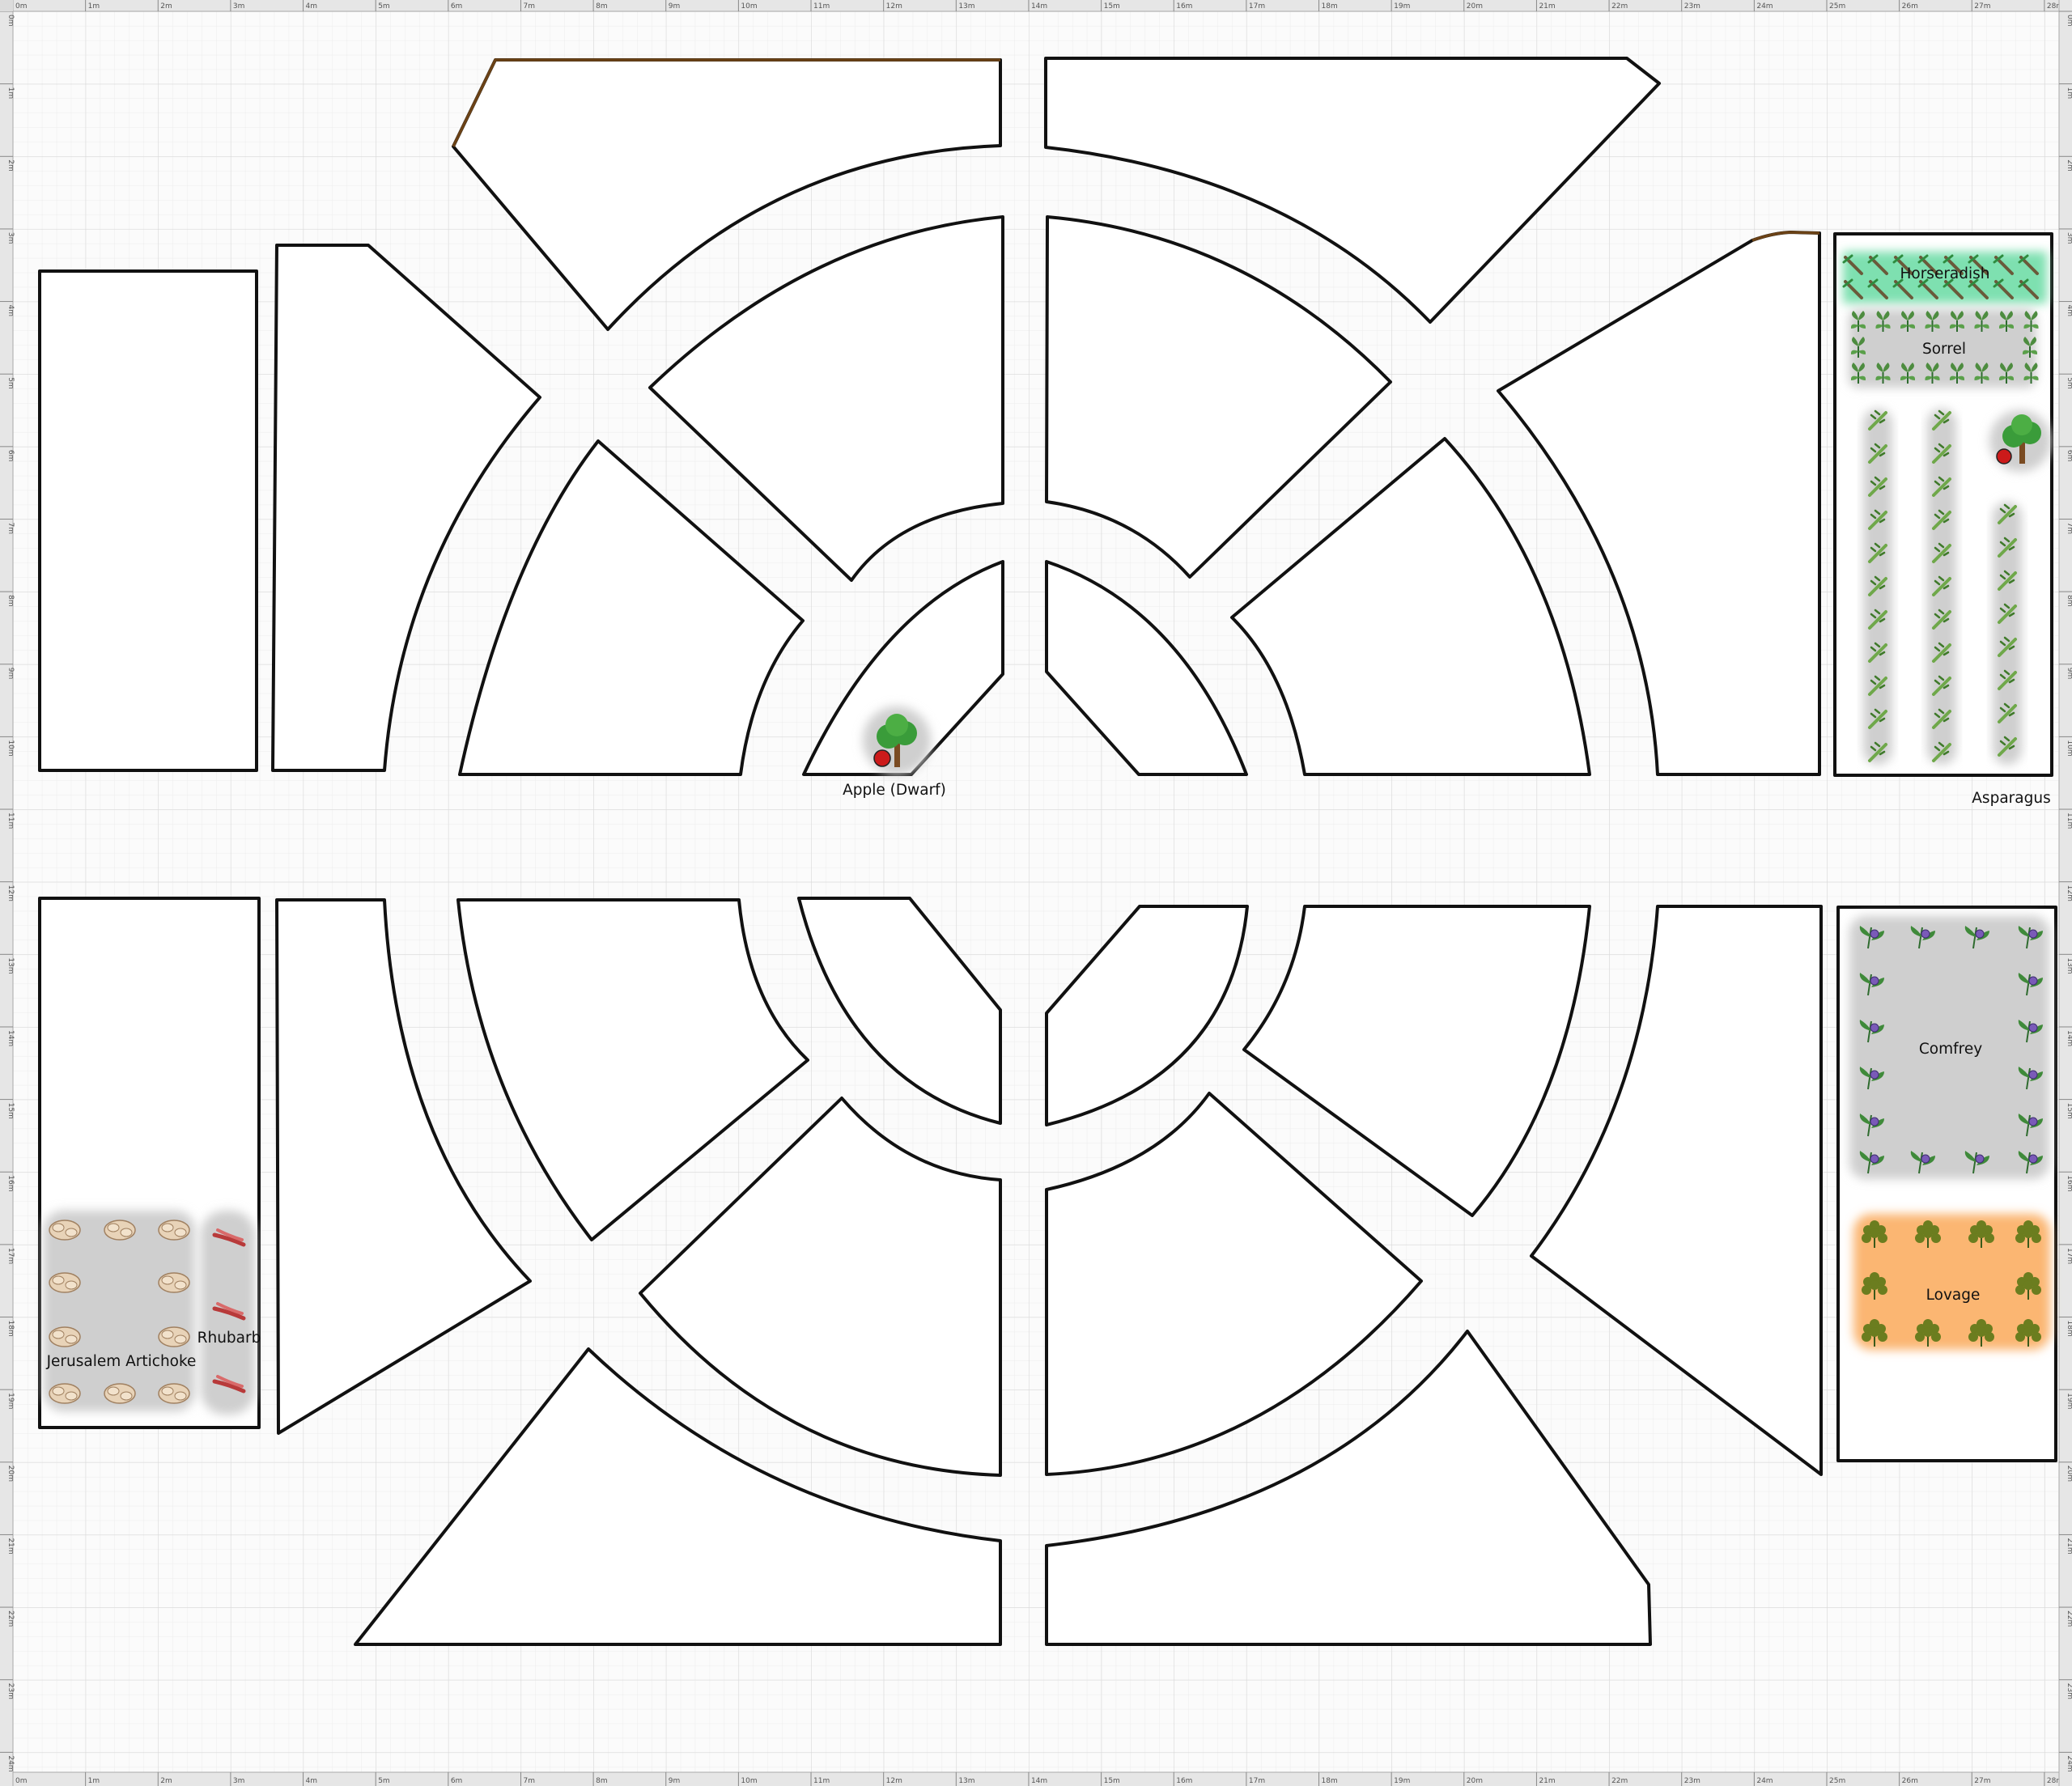 This screenshot has height=1786, width=2072. What do you see at coordinates (1949, 1047) in the screenshot?
I see `comfrey-area: Comfrey` at bounding box center [1949, 1047].